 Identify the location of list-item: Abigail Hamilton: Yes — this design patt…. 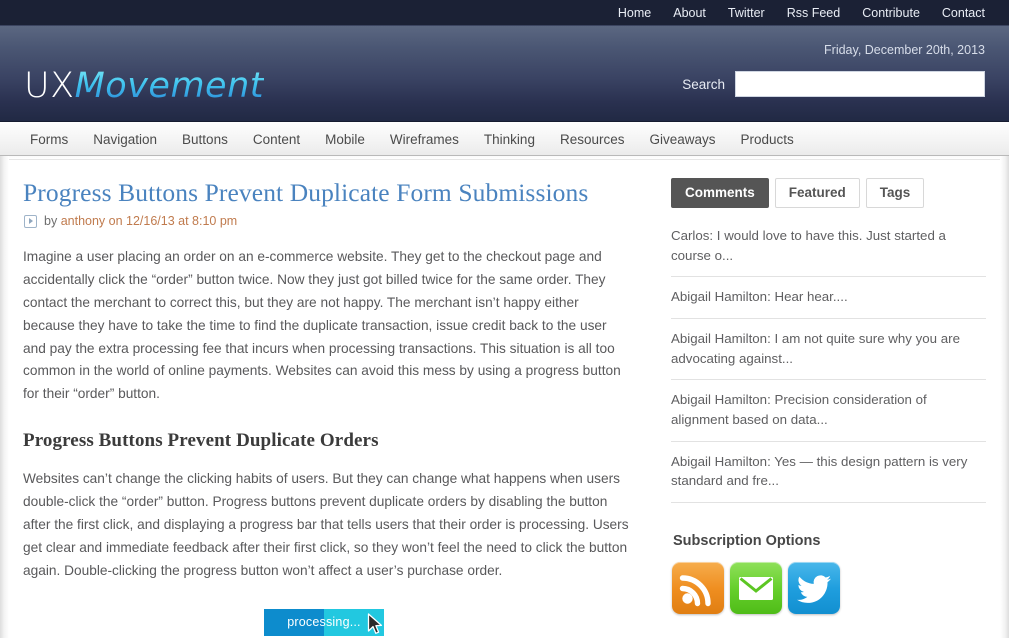
(828, 473).